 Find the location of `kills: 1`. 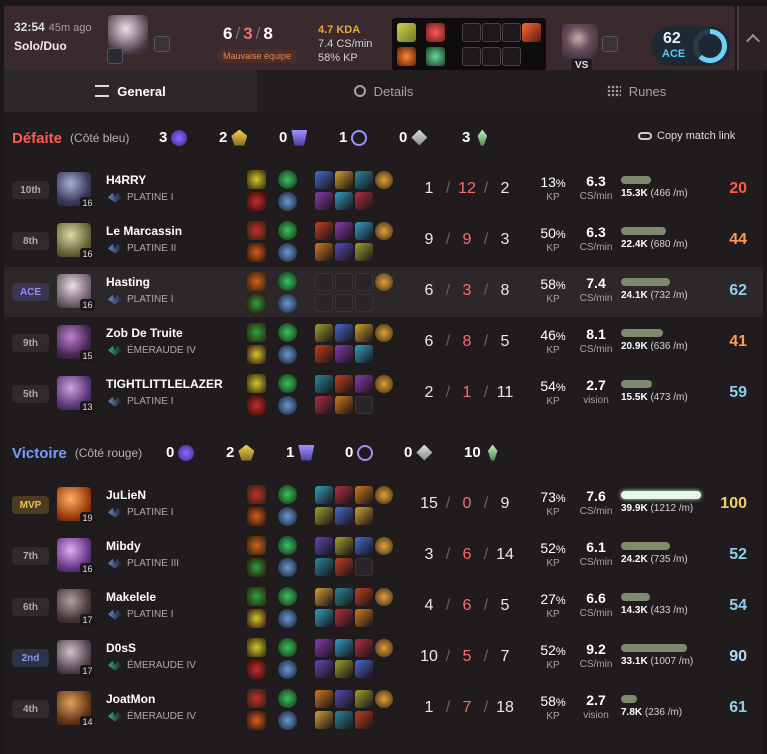

kills: 1 is located at coordinates (429, 707).